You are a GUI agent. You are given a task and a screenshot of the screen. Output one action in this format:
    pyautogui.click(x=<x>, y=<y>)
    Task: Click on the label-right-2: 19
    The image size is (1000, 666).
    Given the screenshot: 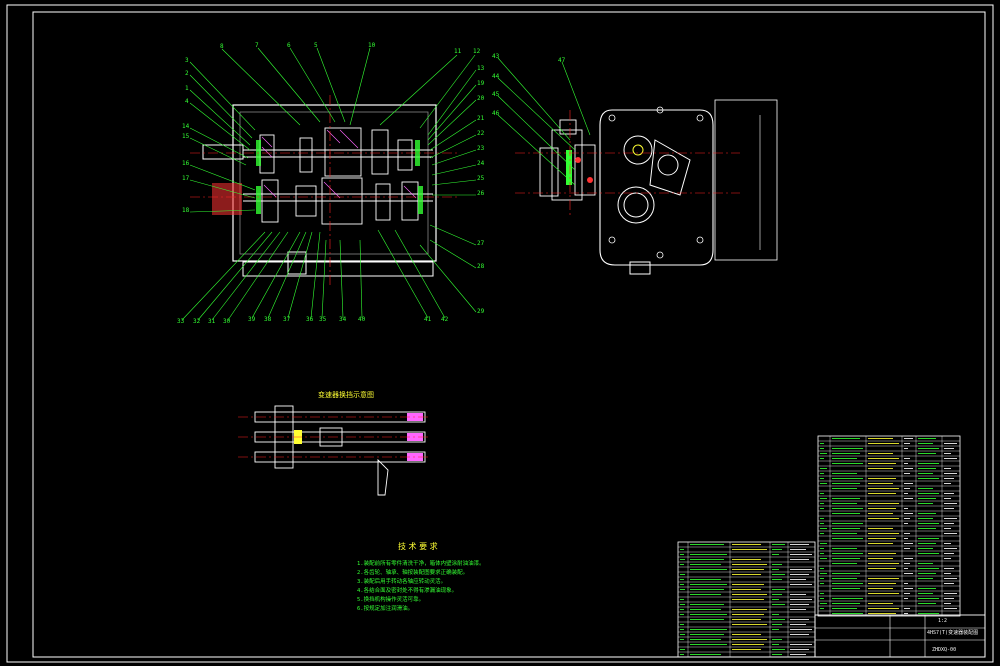 What is the action you would take?
    pyautogui.click(x=481, y=83)
    